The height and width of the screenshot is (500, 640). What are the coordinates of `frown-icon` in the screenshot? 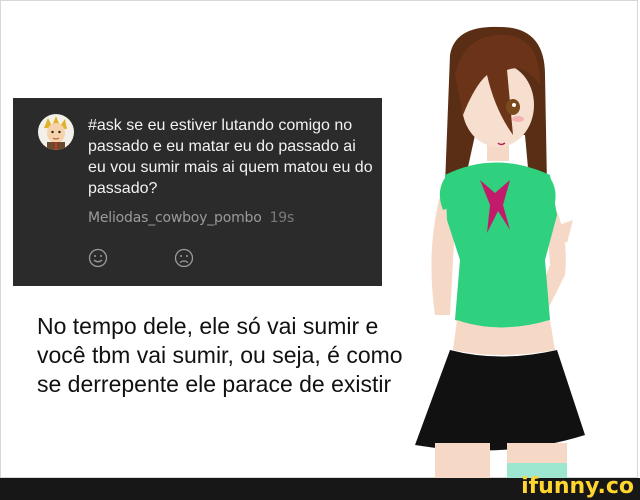 It's located at (184, 258).